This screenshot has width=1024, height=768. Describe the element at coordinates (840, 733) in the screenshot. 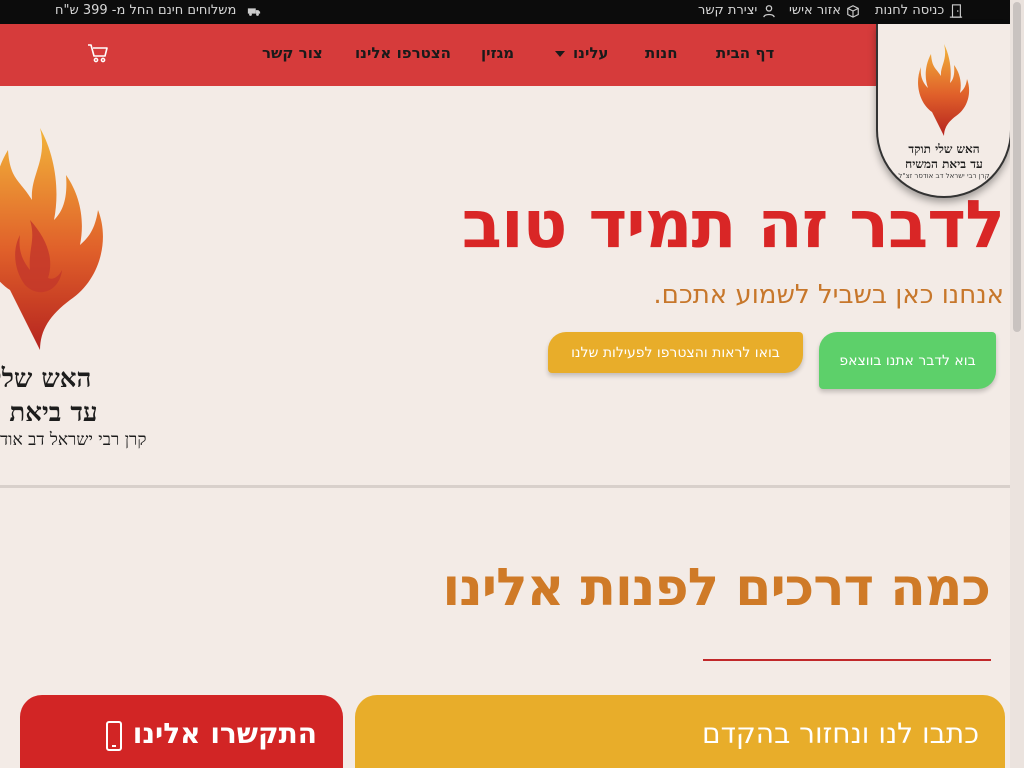

I see `write-to-us-title: כתבו לנו ונחזור בהקדם` at that location.